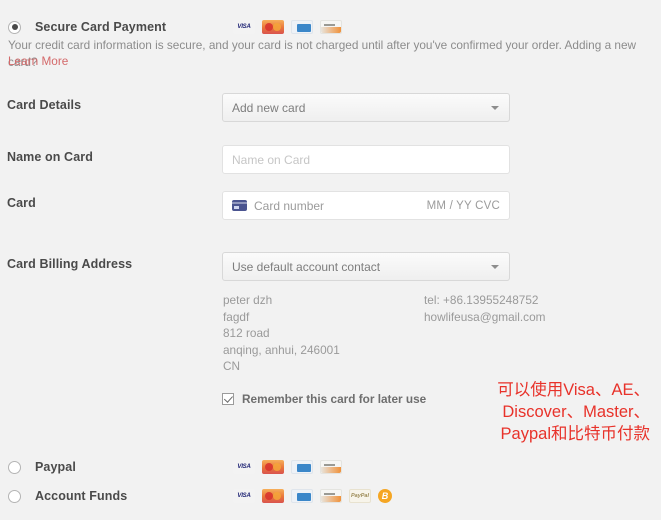 The image size is (661, 520). I want to click on annotation-line: 可以使用Visa、AE、, so click(573, 390).